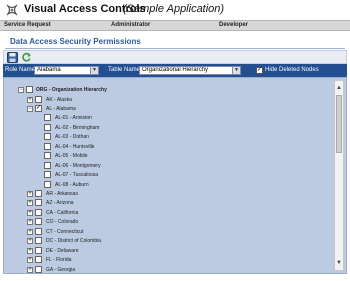 The width and height of the screenshot is (350, 281). Describe the element at coordinates (77, 127) in the screenshot. I see `tree-row-label: AL-02 - Birmingham` at that location.